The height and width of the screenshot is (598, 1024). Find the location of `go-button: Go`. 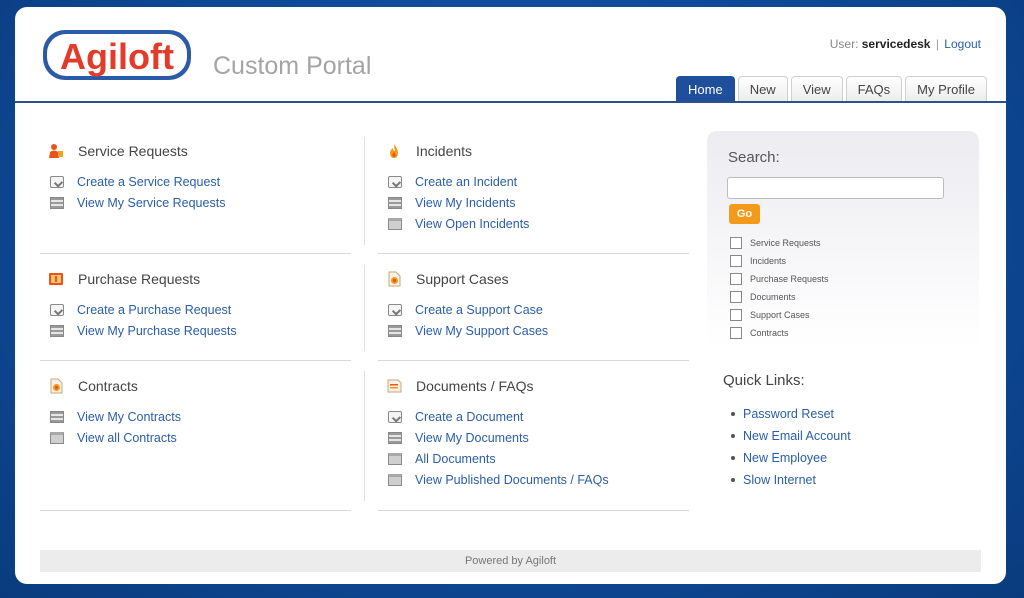

go-button: Go is located at coordinates (744, 214).